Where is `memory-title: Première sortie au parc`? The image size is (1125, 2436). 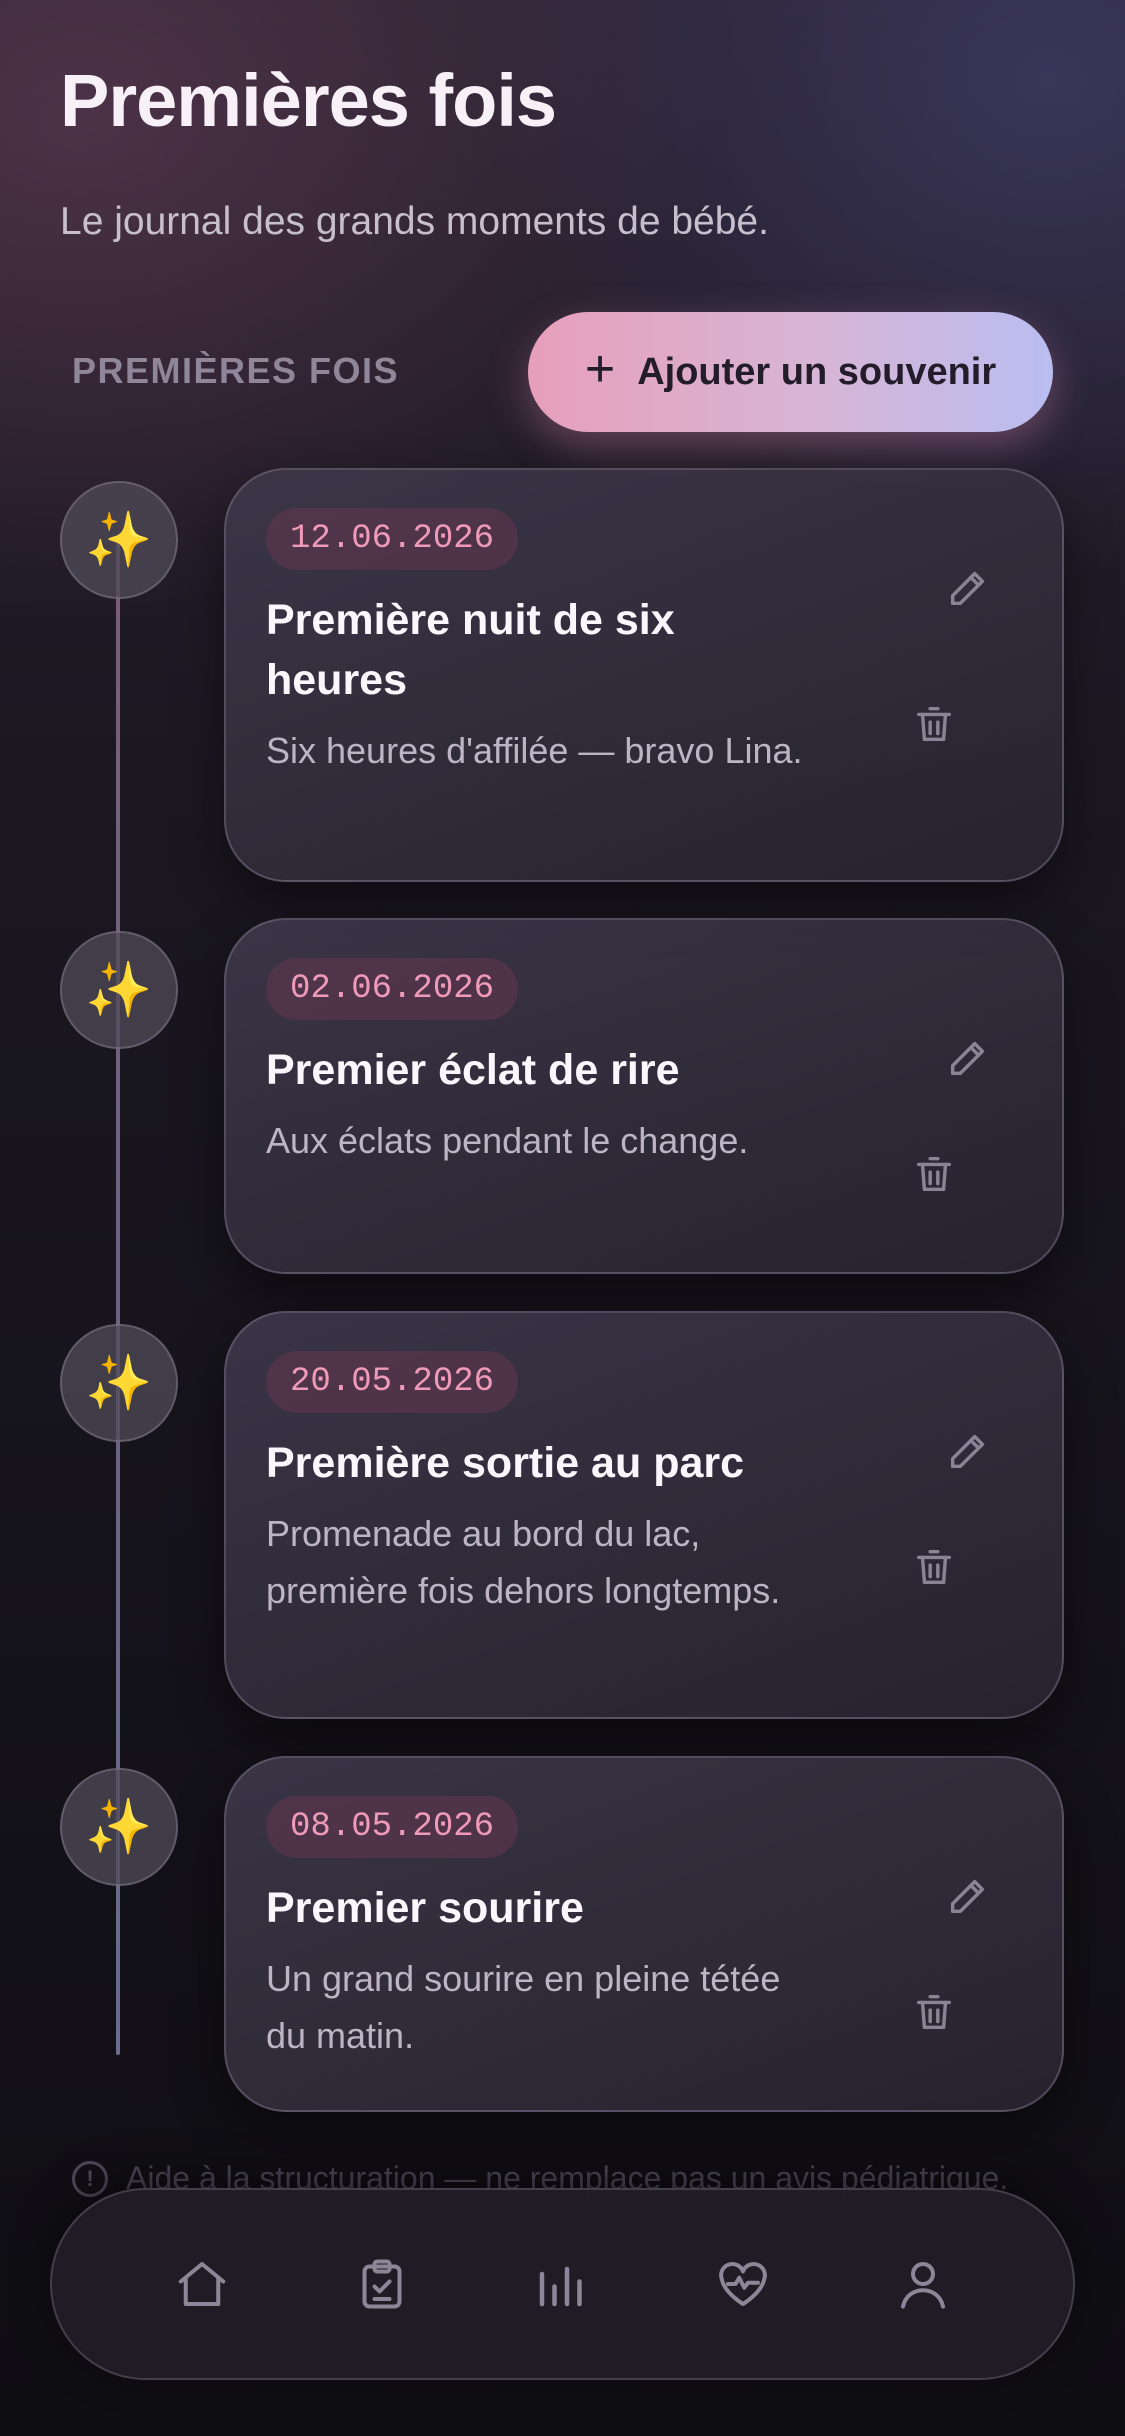 memory-title: Première sortie au parc is located at coordinates (505, 1463).